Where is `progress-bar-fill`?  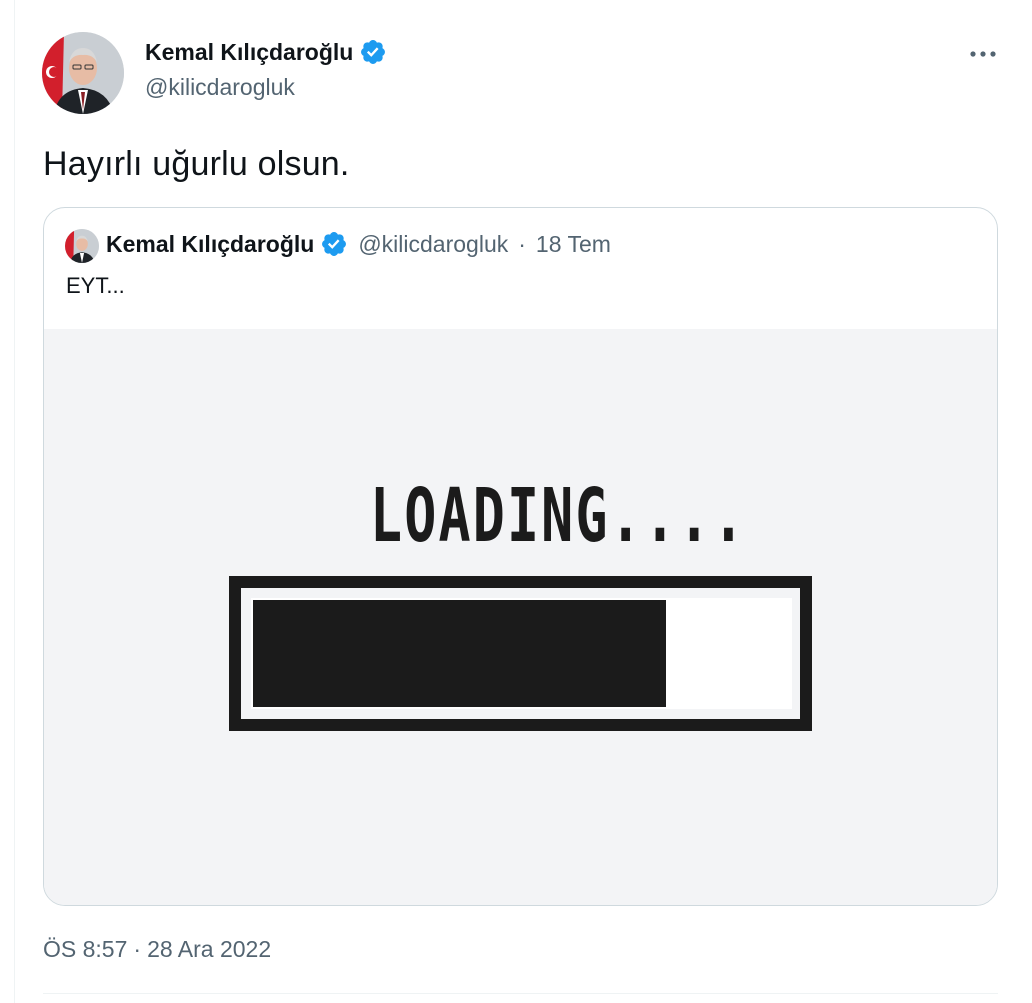 progress-bar-fill is located at coordinates (459, 653).